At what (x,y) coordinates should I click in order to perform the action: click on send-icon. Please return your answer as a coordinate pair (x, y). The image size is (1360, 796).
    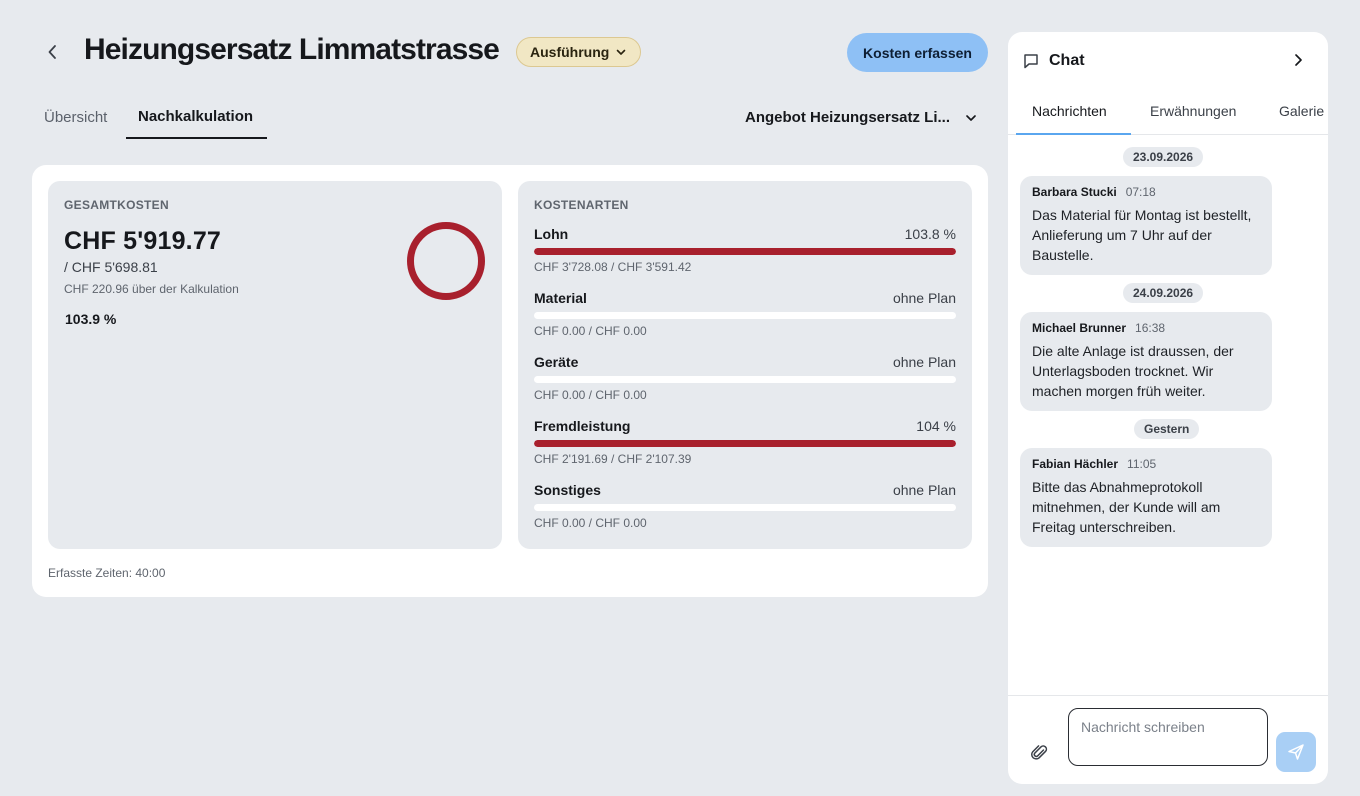
    Looking at the image, I should click on (1296, 752).